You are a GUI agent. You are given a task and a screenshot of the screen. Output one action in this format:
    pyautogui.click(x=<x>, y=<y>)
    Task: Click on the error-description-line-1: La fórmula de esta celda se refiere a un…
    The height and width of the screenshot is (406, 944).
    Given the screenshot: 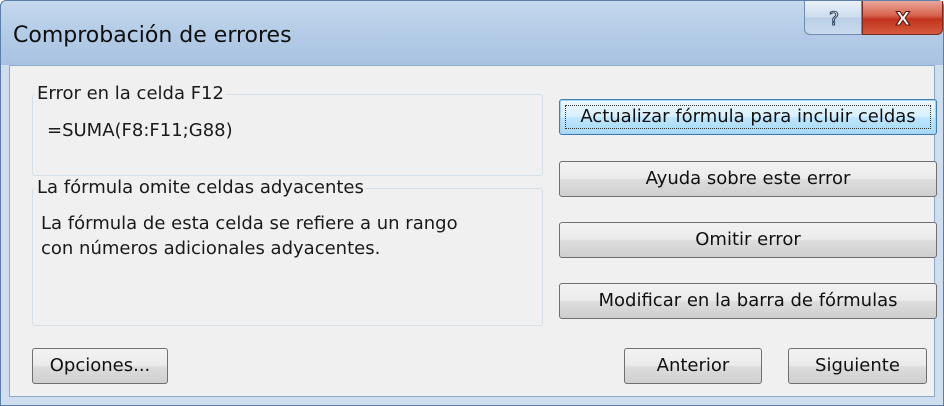 What is the action you would take?
    pyautogui.click(x=249, y=223)
    